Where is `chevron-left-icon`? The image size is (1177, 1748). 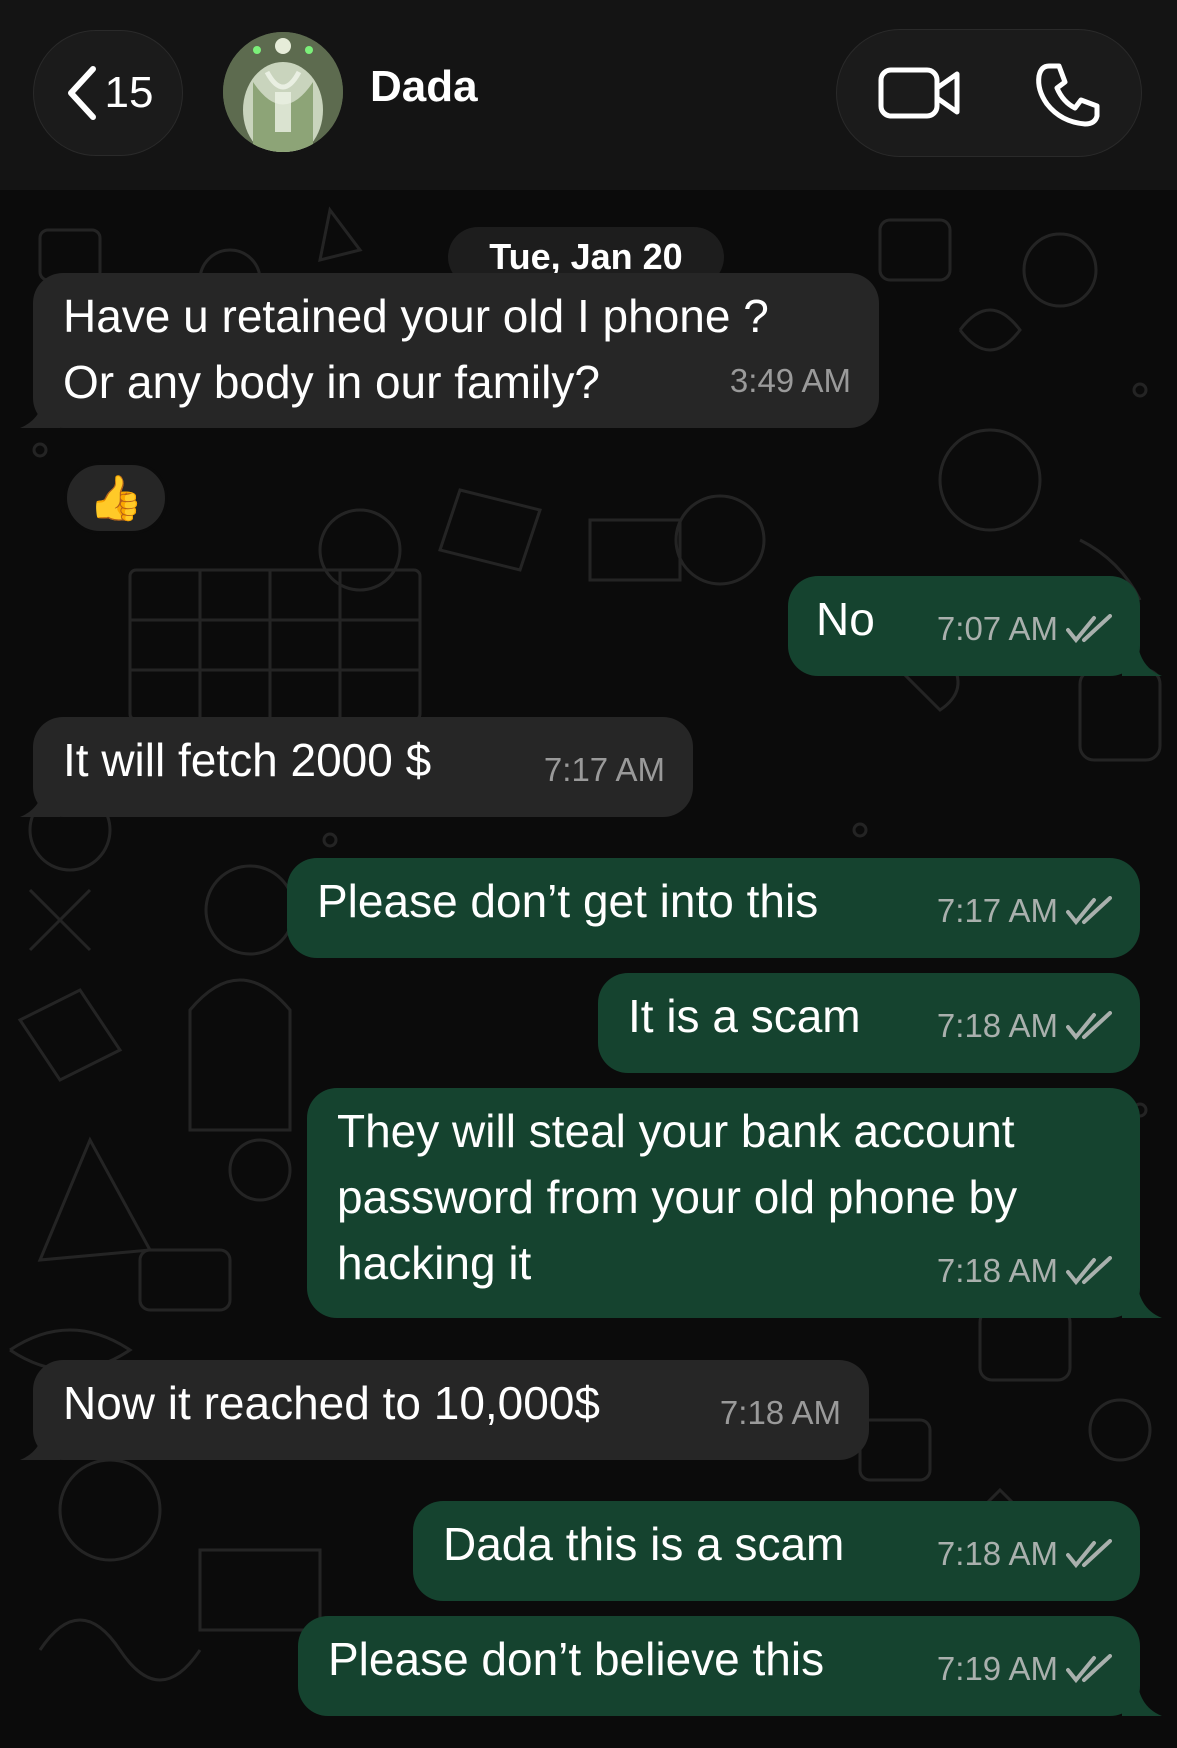 chevron-left-icon is located at coordinates (81, 93).